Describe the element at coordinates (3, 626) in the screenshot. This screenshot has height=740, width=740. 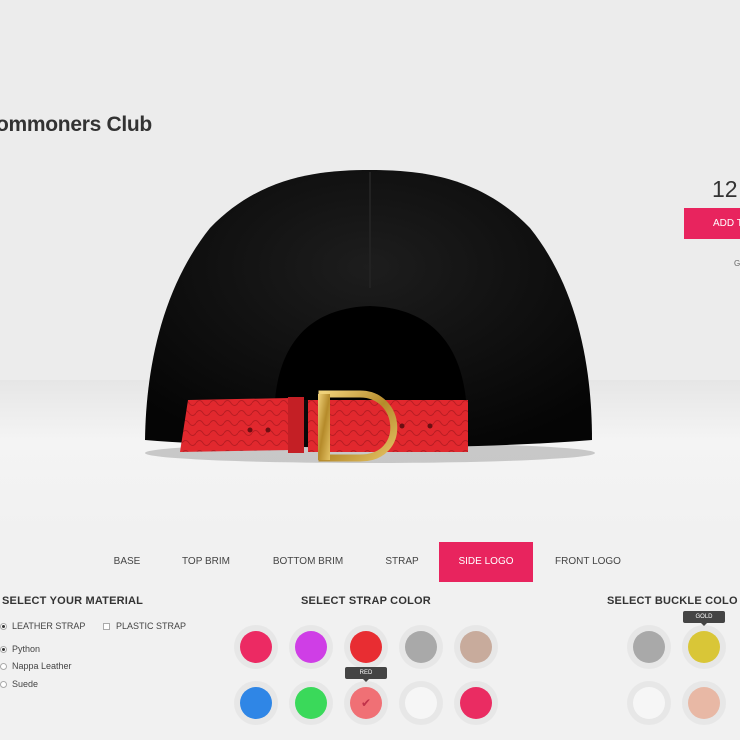
I see `leather-strap-radio` at that location.